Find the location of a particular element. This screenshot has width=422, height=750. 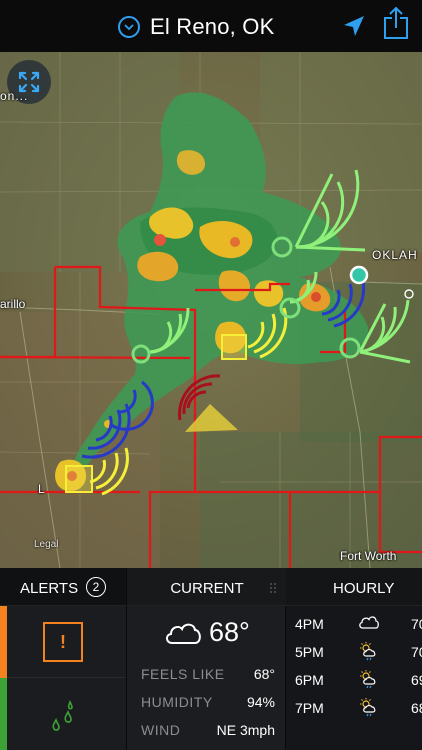

alerts-header: ALERTS 2 is located at coordinates (63, 587).